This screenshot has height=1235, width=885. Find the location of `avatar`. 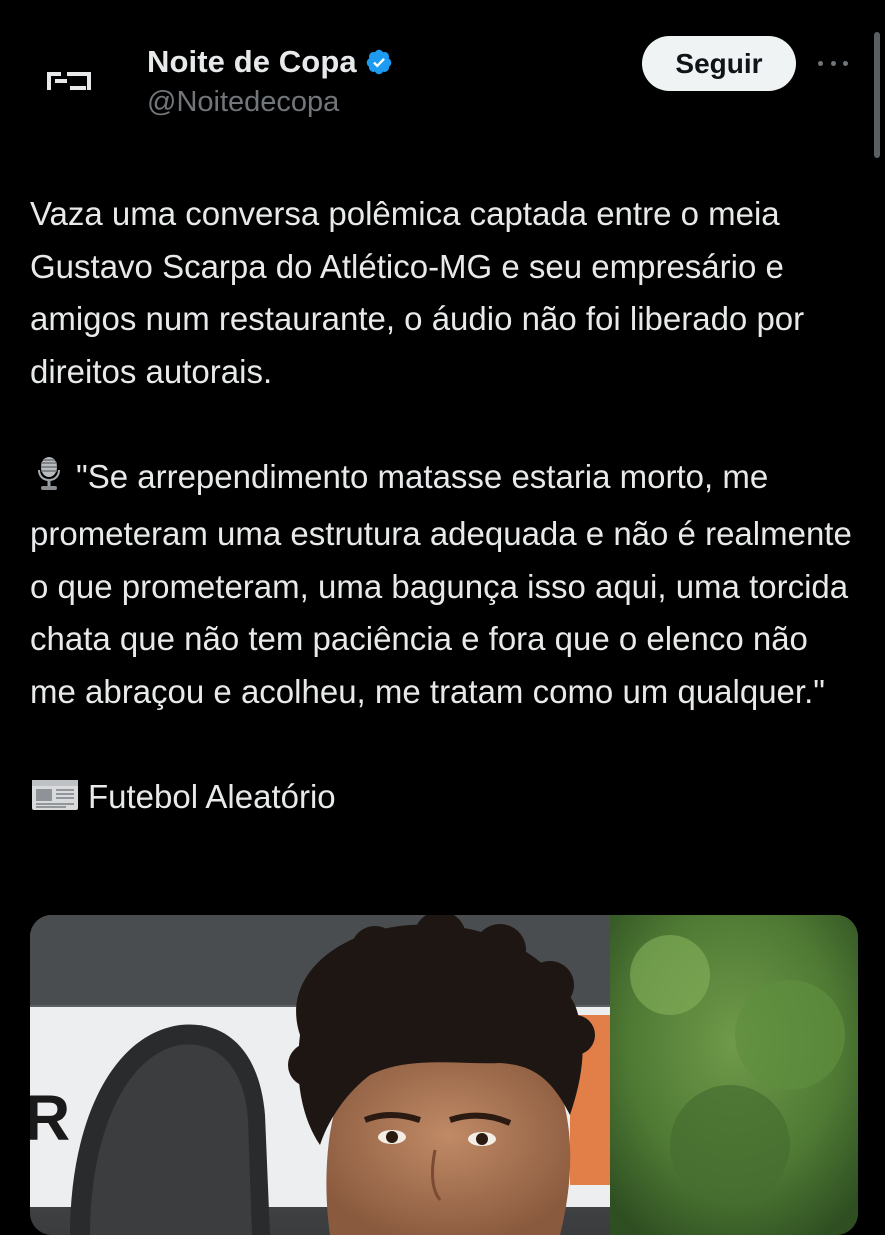

avatar is located at coordinates (69, 81).